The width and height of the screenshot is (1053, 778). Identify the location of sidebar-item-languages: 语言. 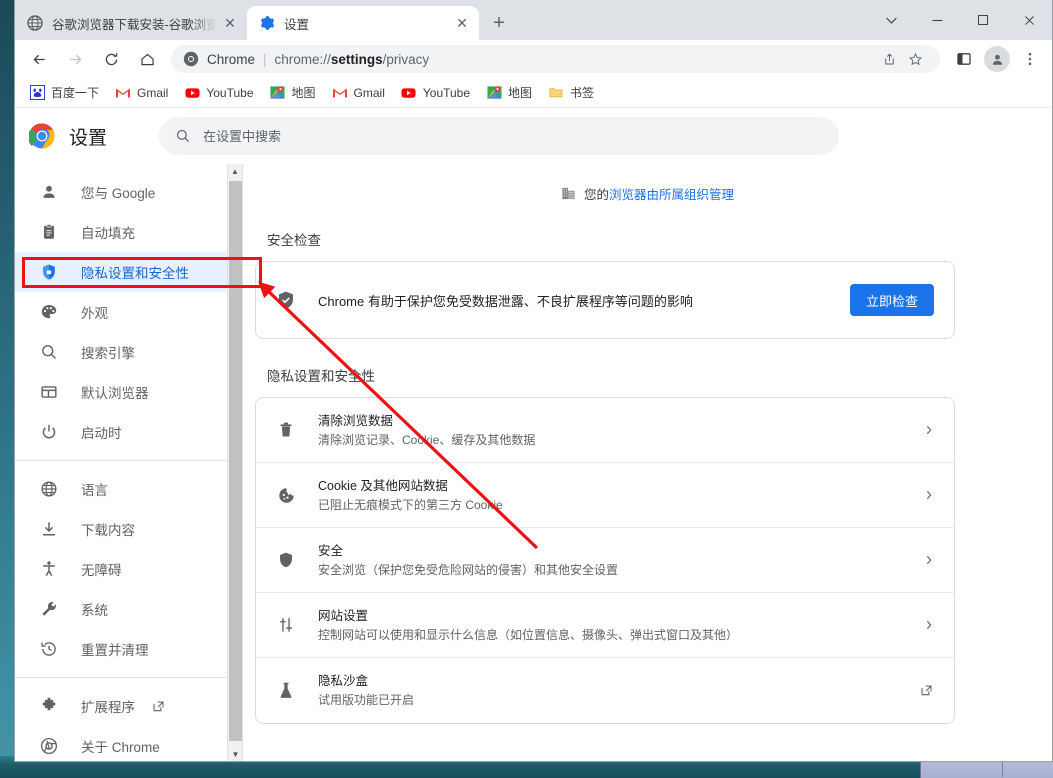
(128, 489).